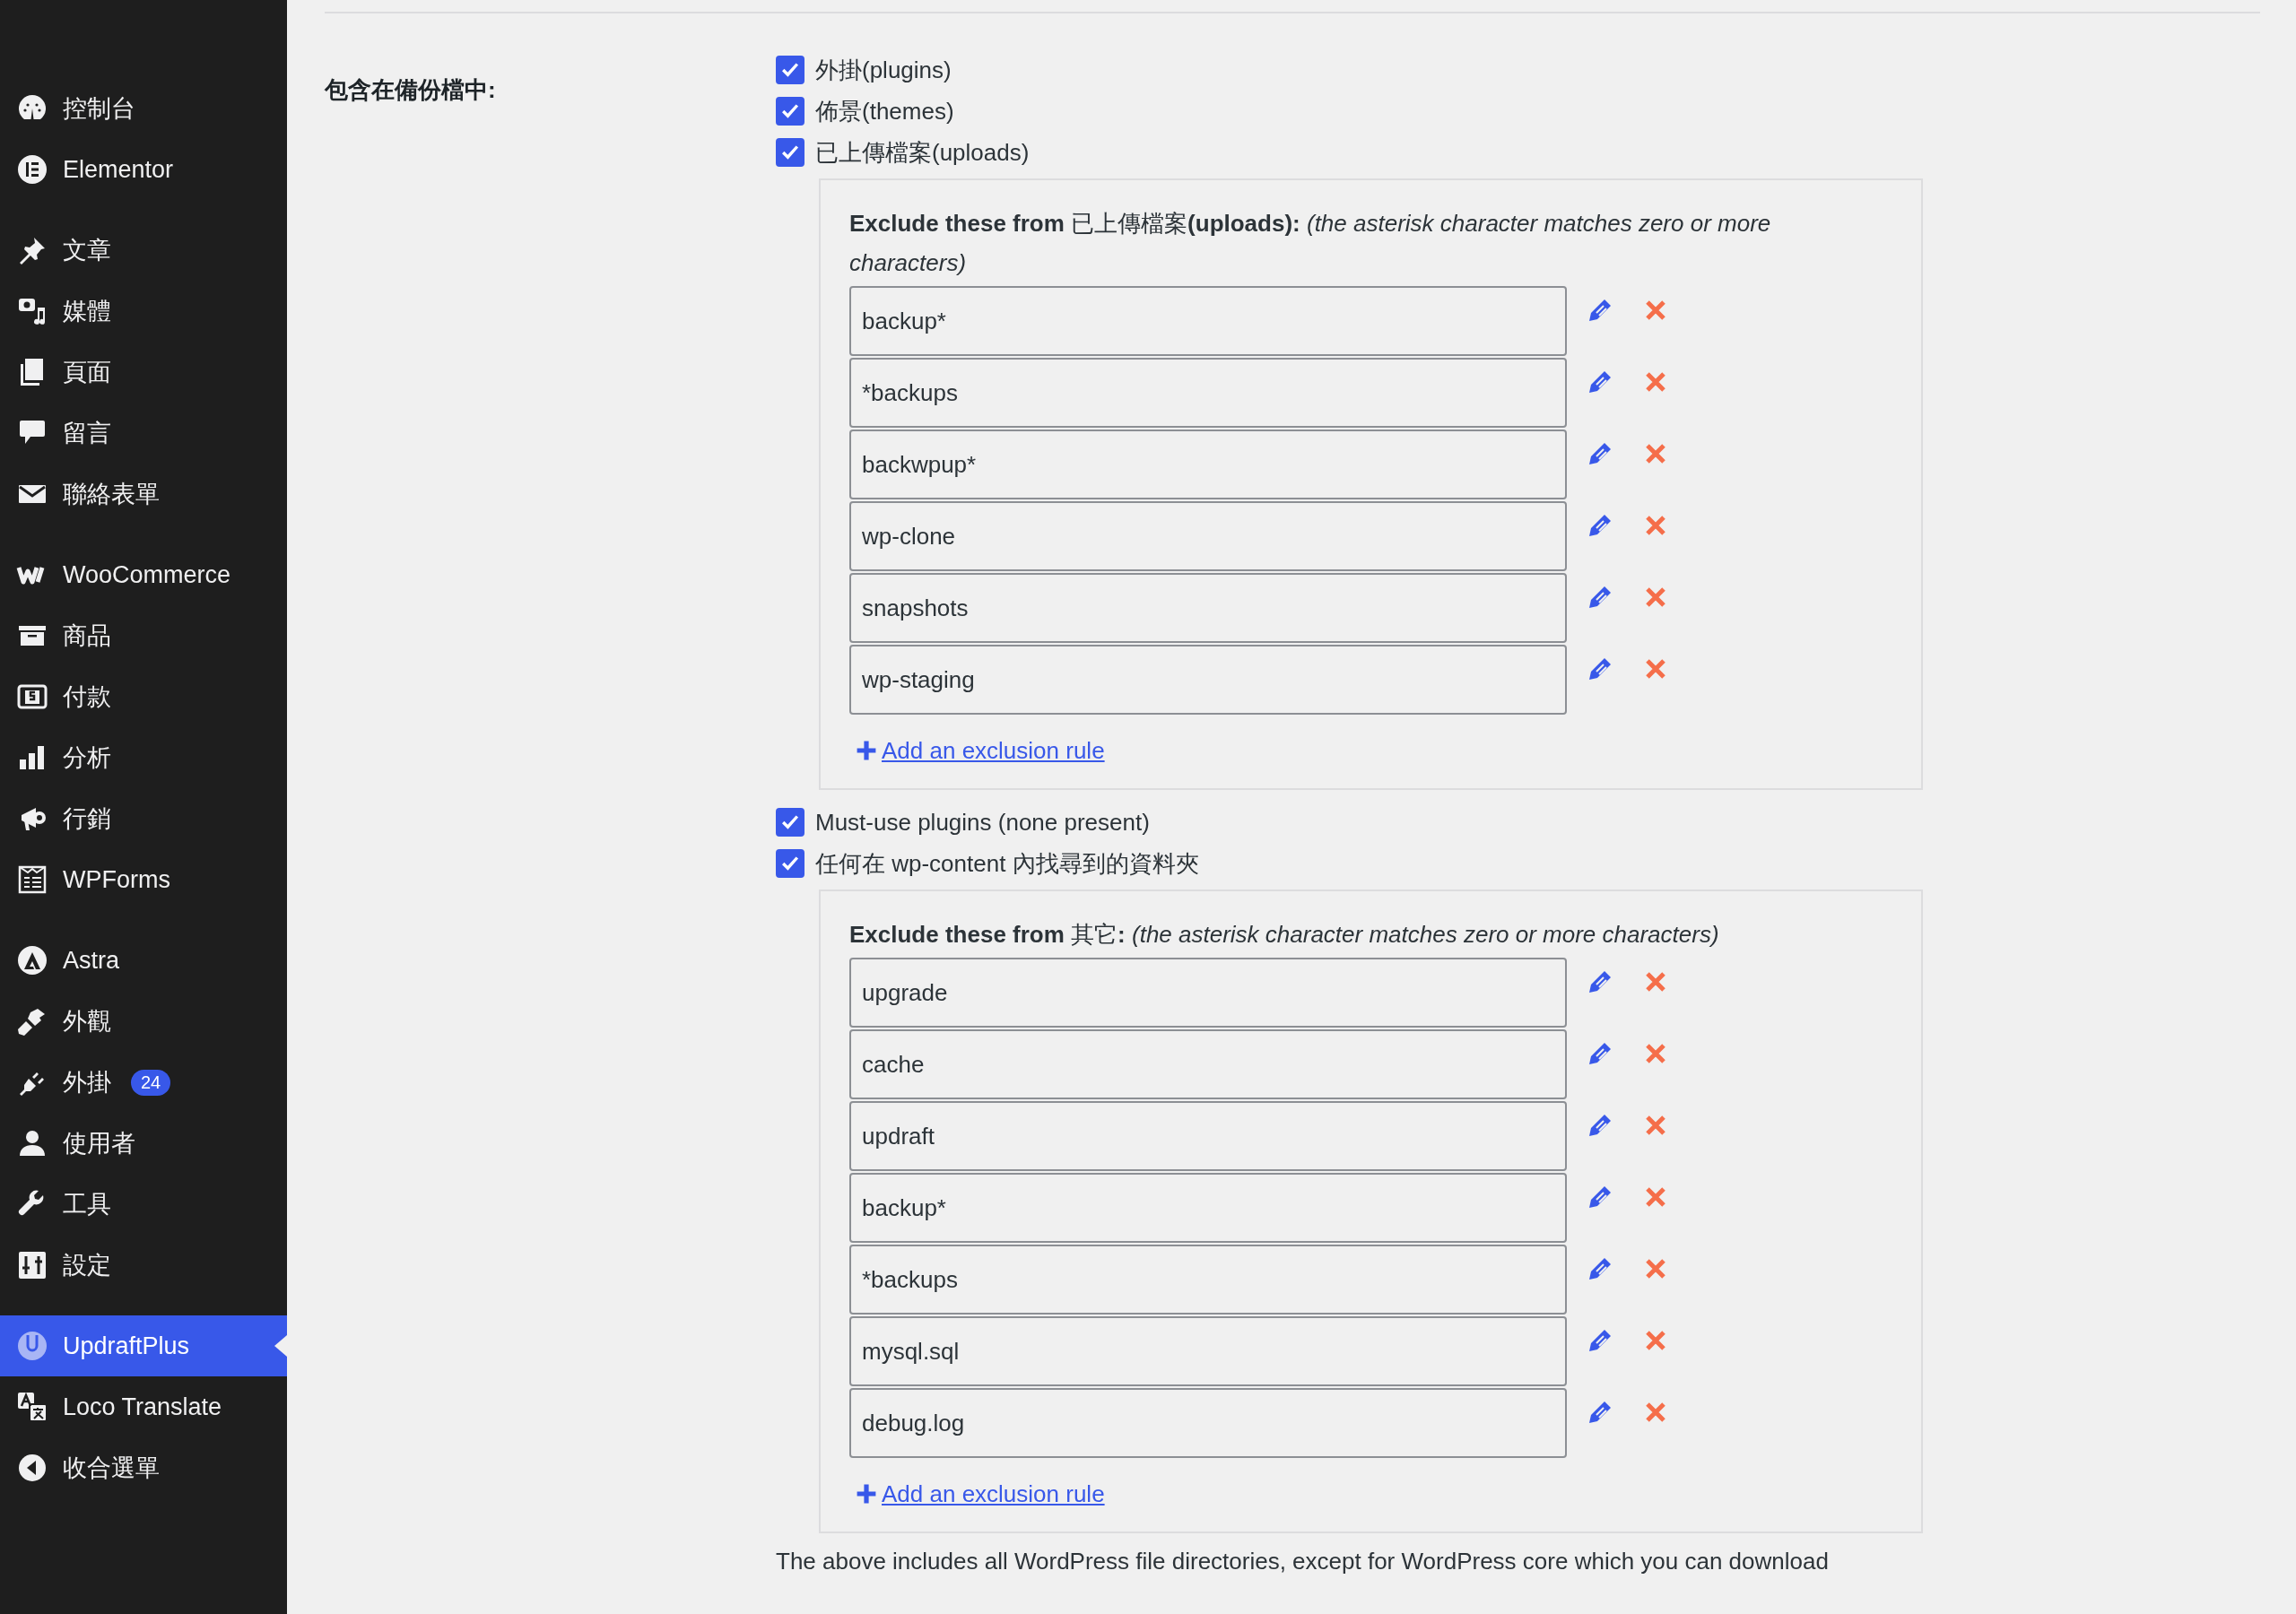 The height and width of the screenshot is (1614, 2296). I want to click on input-field: updraft, so click(1208, 1136).